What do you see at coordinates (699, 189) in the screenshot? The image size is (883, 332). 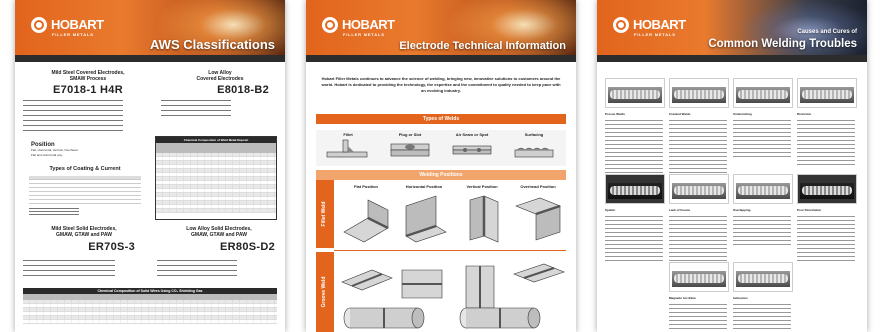 I see `lack-of-fusion-image` at bounding box center [699, 189].